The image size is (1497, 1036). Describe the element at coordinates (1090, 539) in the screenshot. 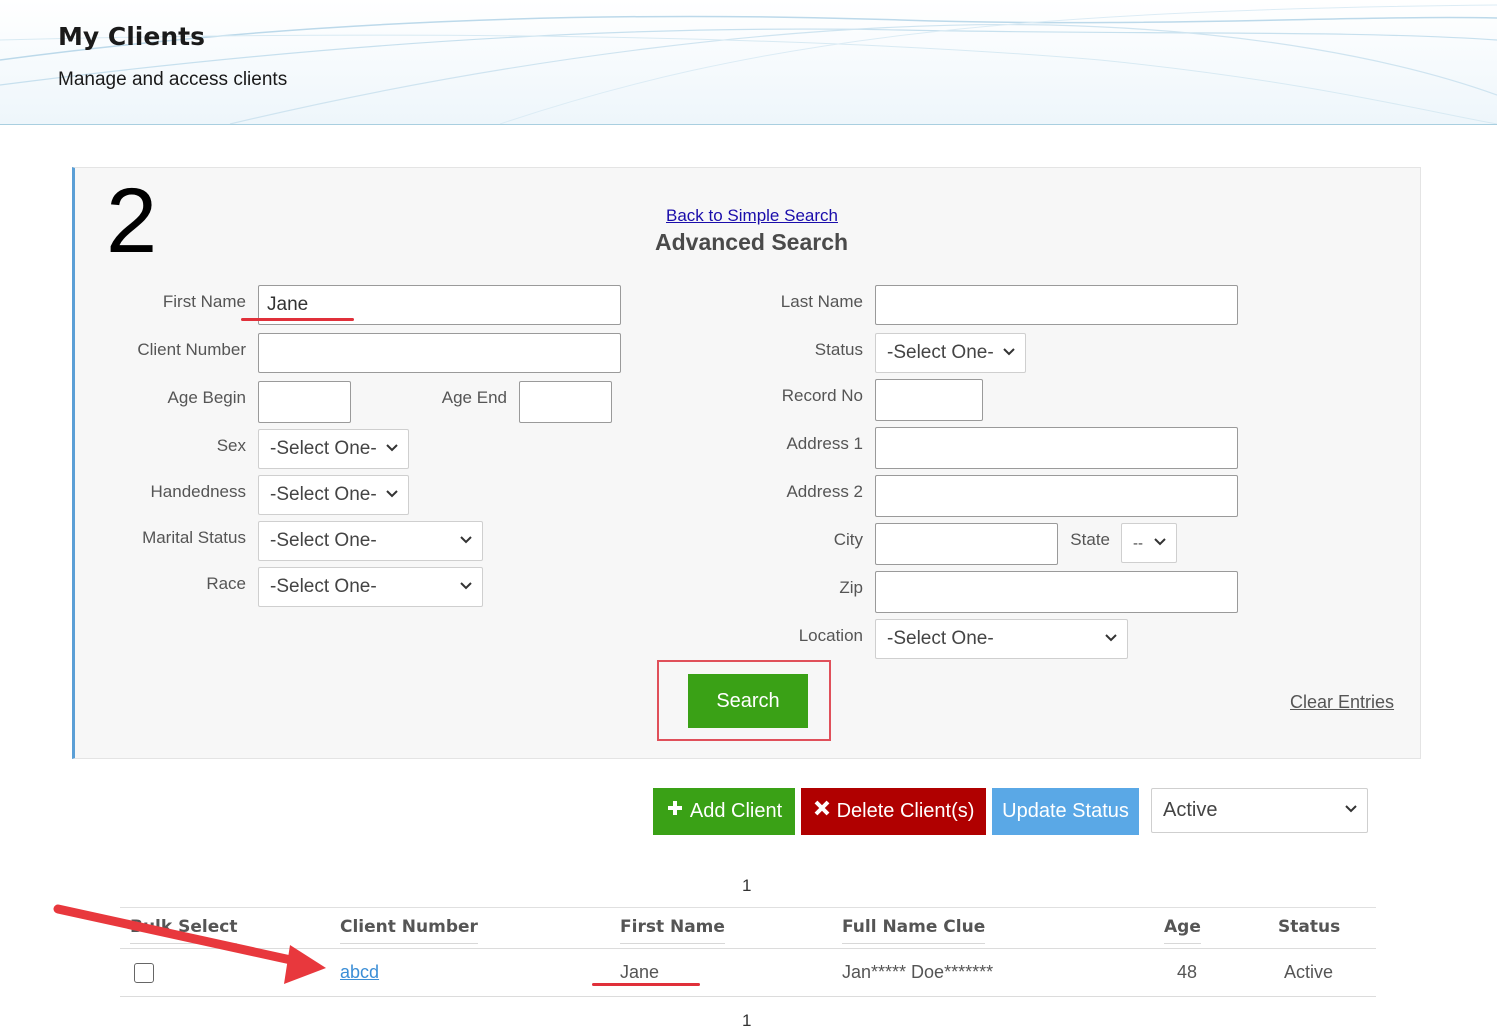

I see `state-label: State` at that location.